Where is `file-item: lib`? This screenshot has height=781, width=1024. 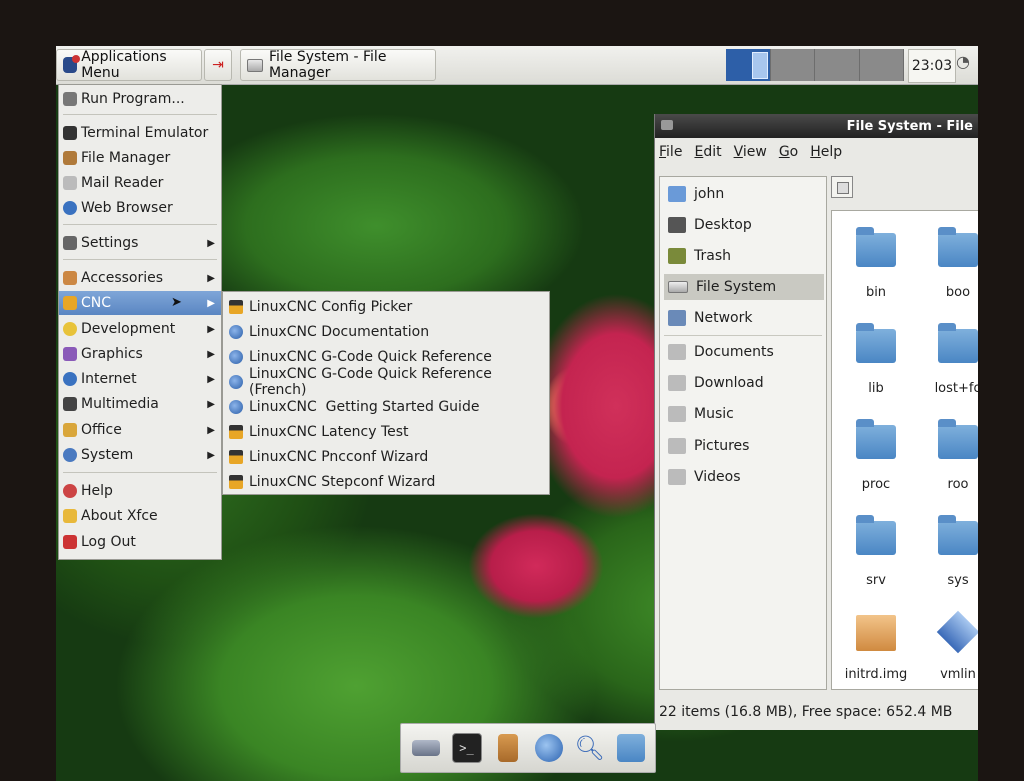 file-item: lib is located at coordinates (876, 368).